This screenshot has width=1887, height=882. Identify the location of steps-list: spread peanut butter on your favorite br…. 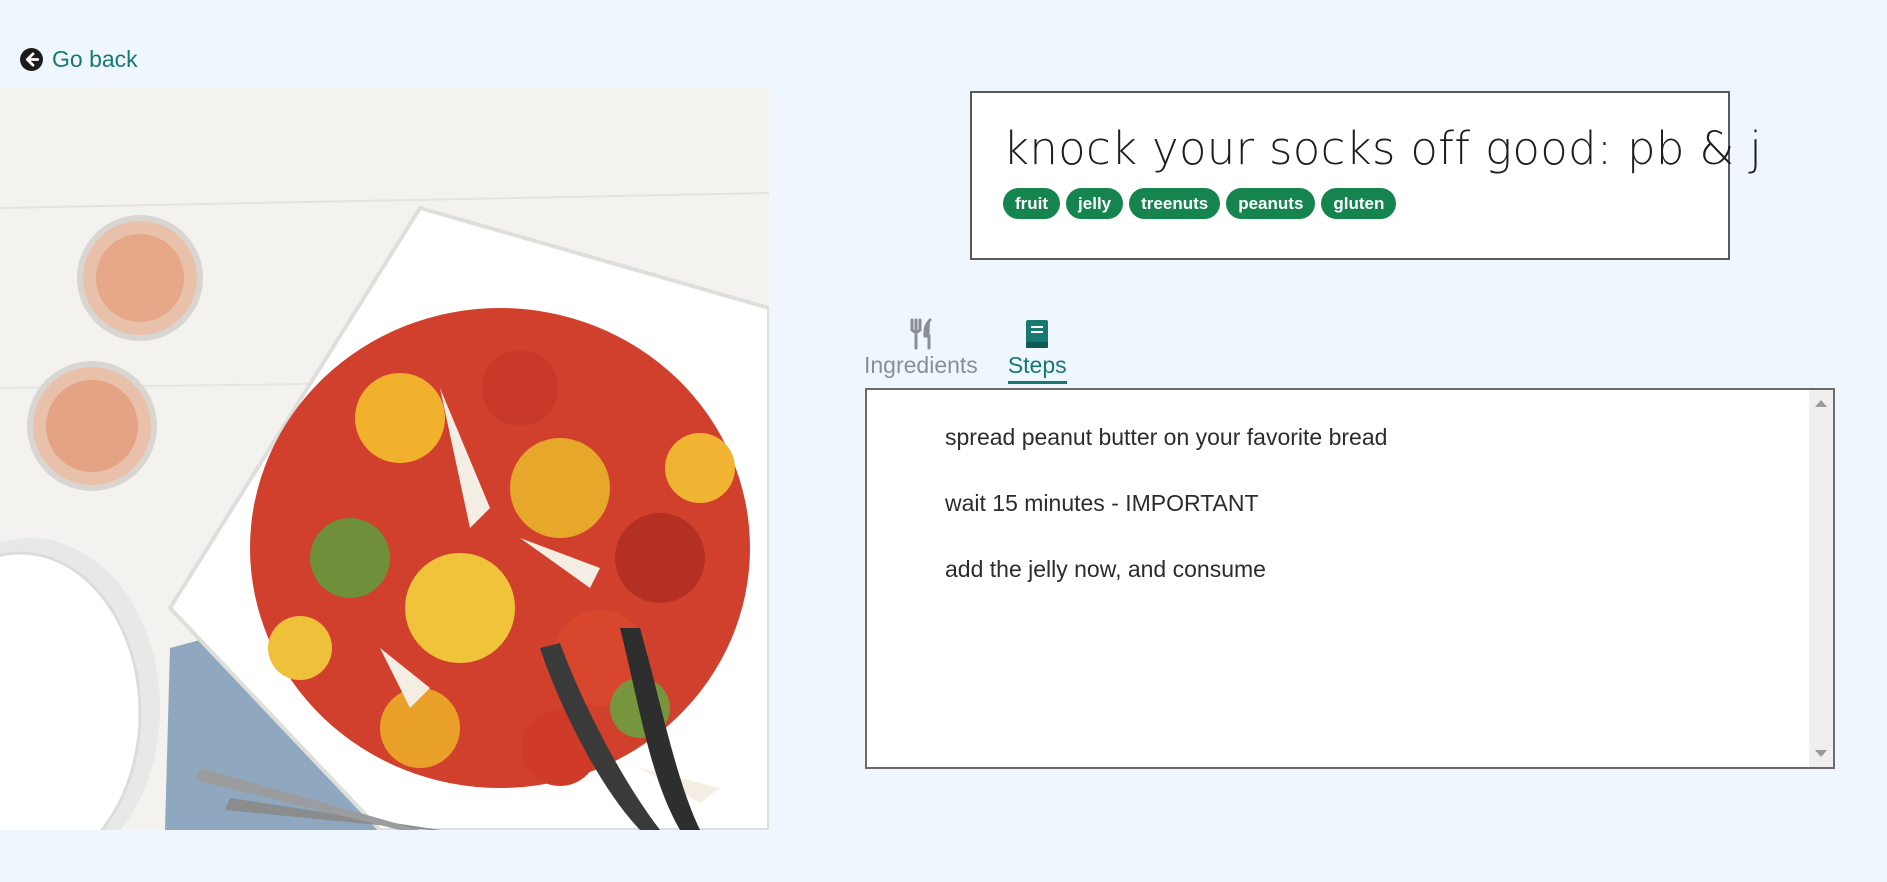
(1350, 506).